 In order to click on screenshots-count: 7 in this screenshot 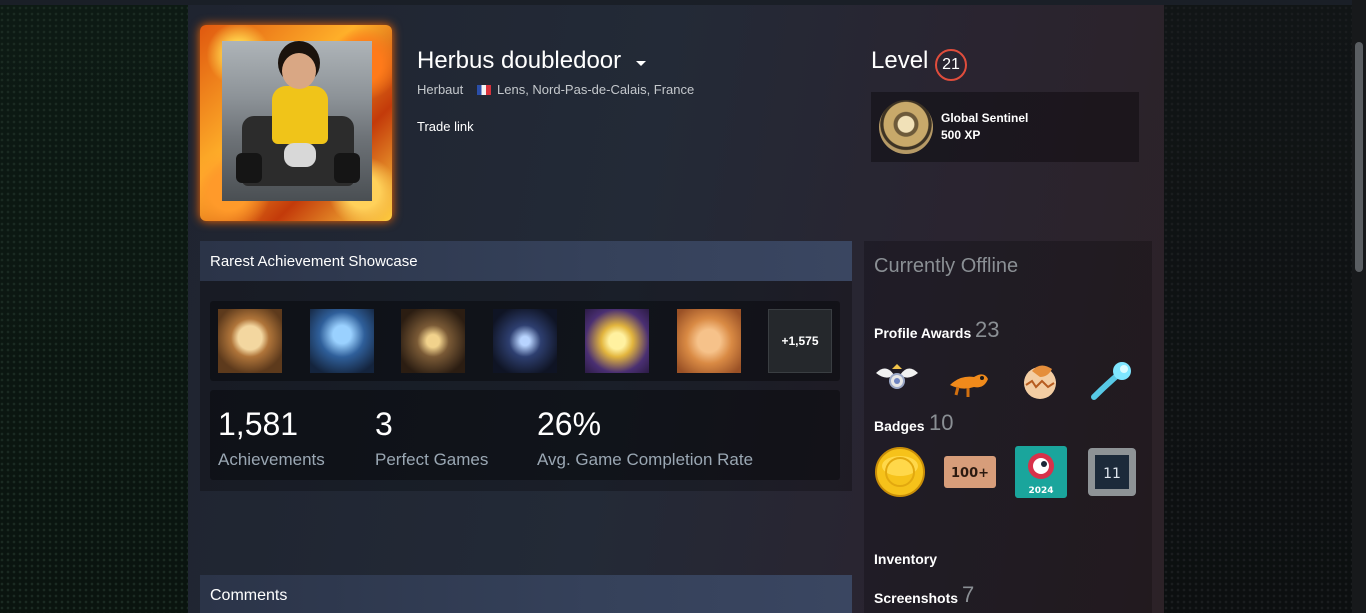, I will do `click(968, 595)`.